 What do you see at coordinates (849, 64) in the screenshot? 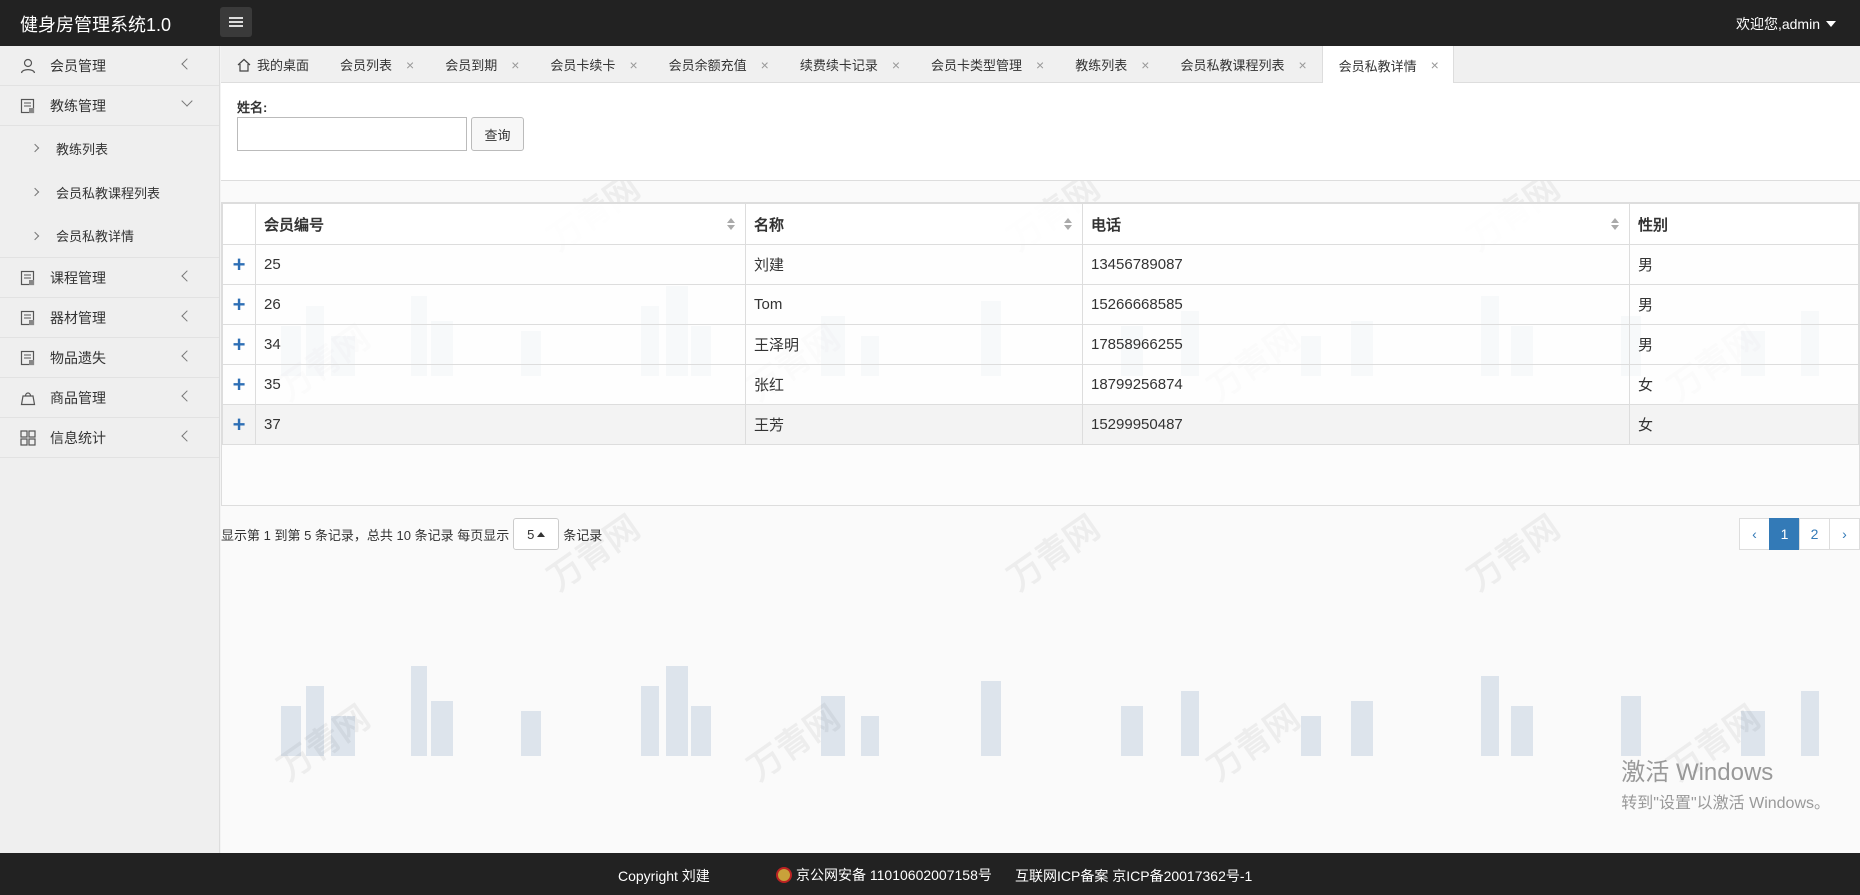
I see `tab-renewal-records: 续费续卡记录 ×` at bounding box center [849, 64].